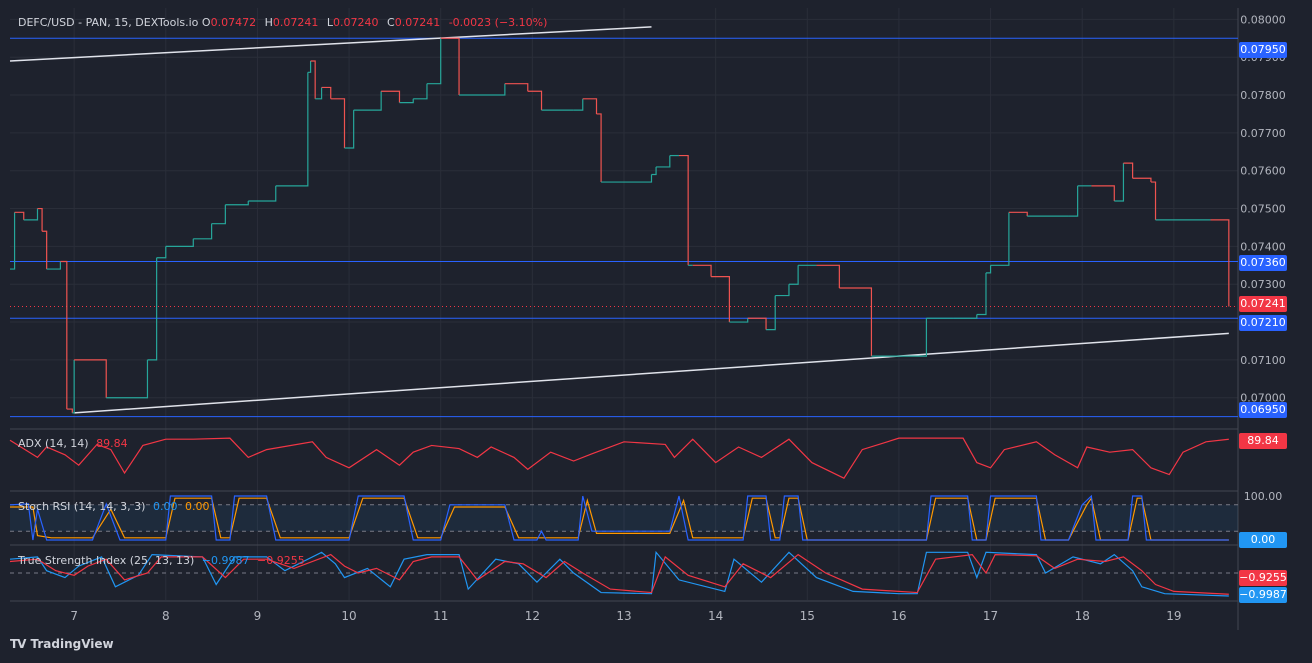  What do you see at coordinates (1263, 19) in the screenshot?
I see `y-tick-label: 0.08000` at bounding box center [1263, 19].